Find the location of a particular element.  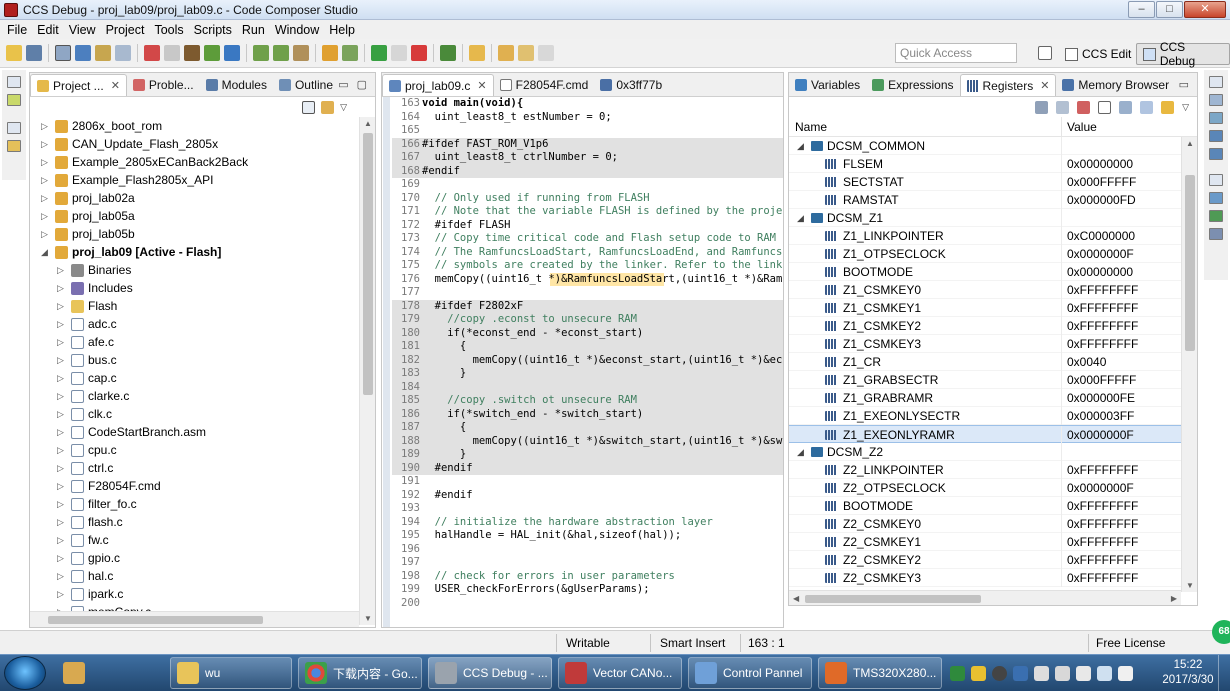

view-menu-icon: ▽ is located at coordinates (343, 107).